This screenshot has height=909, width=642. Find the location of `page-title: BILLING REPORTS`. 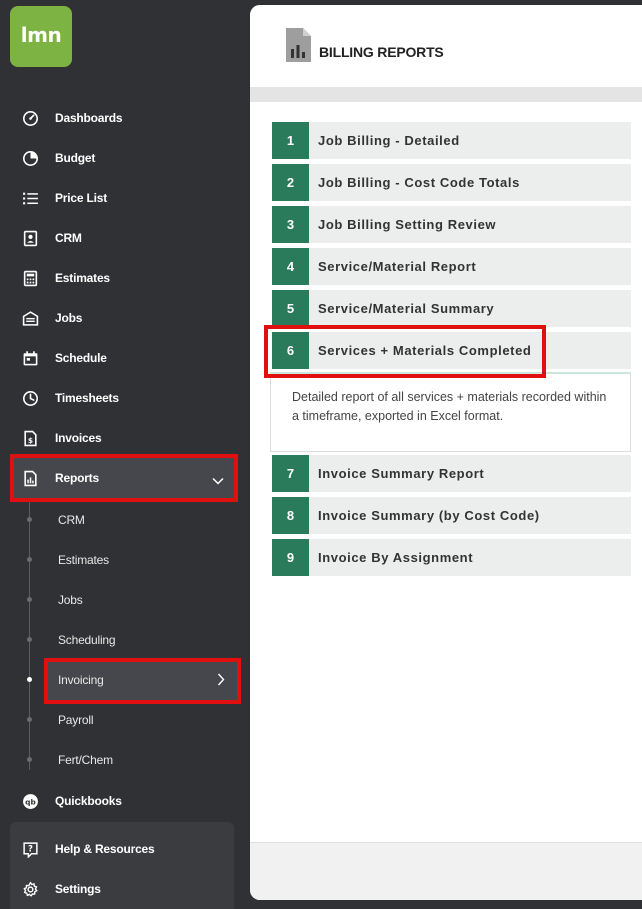

page-title: BILLING REPORTS is located at coordinates (381, 52).